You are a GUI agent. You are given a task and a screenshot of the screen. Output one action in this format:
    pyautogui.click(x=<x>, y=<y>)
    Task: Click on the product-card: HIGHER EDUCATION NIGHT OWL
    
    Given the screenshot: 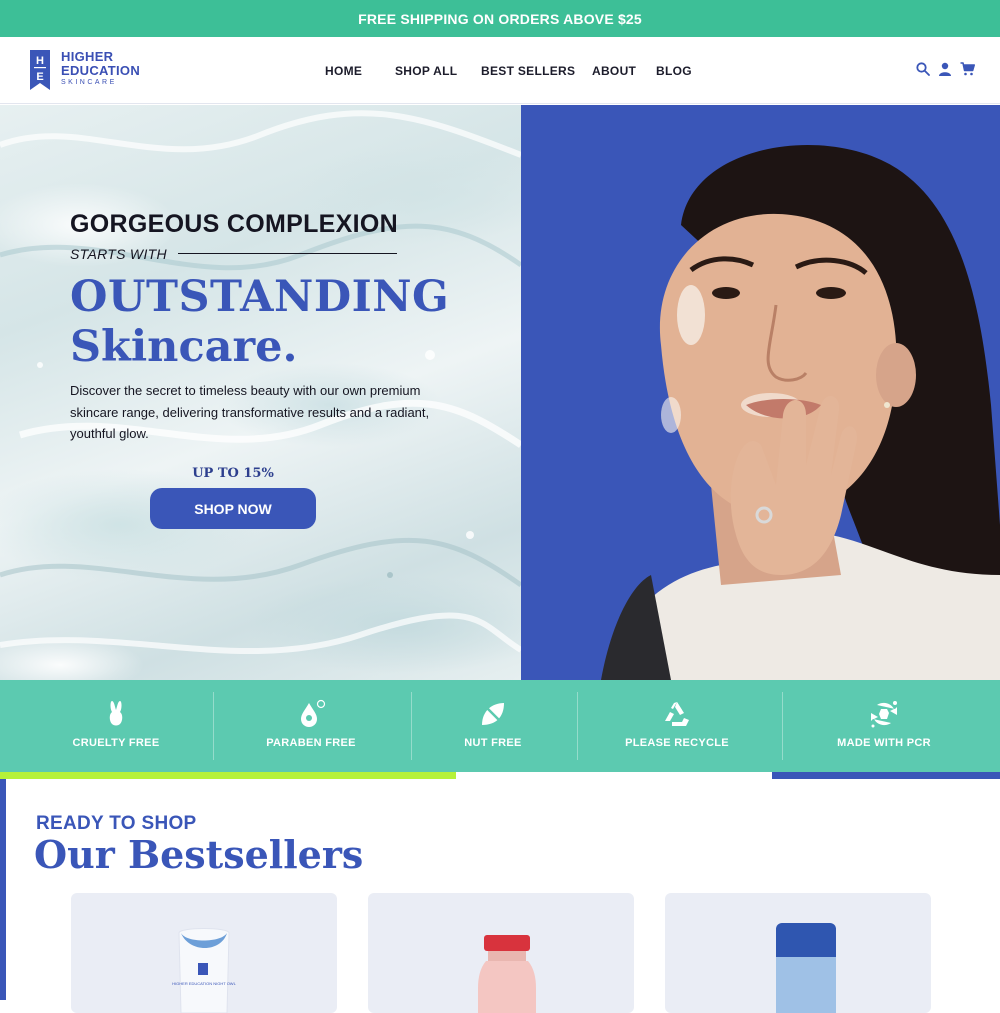 What is the action you would take?
    pyautogui.click(x=204, y=953)
    